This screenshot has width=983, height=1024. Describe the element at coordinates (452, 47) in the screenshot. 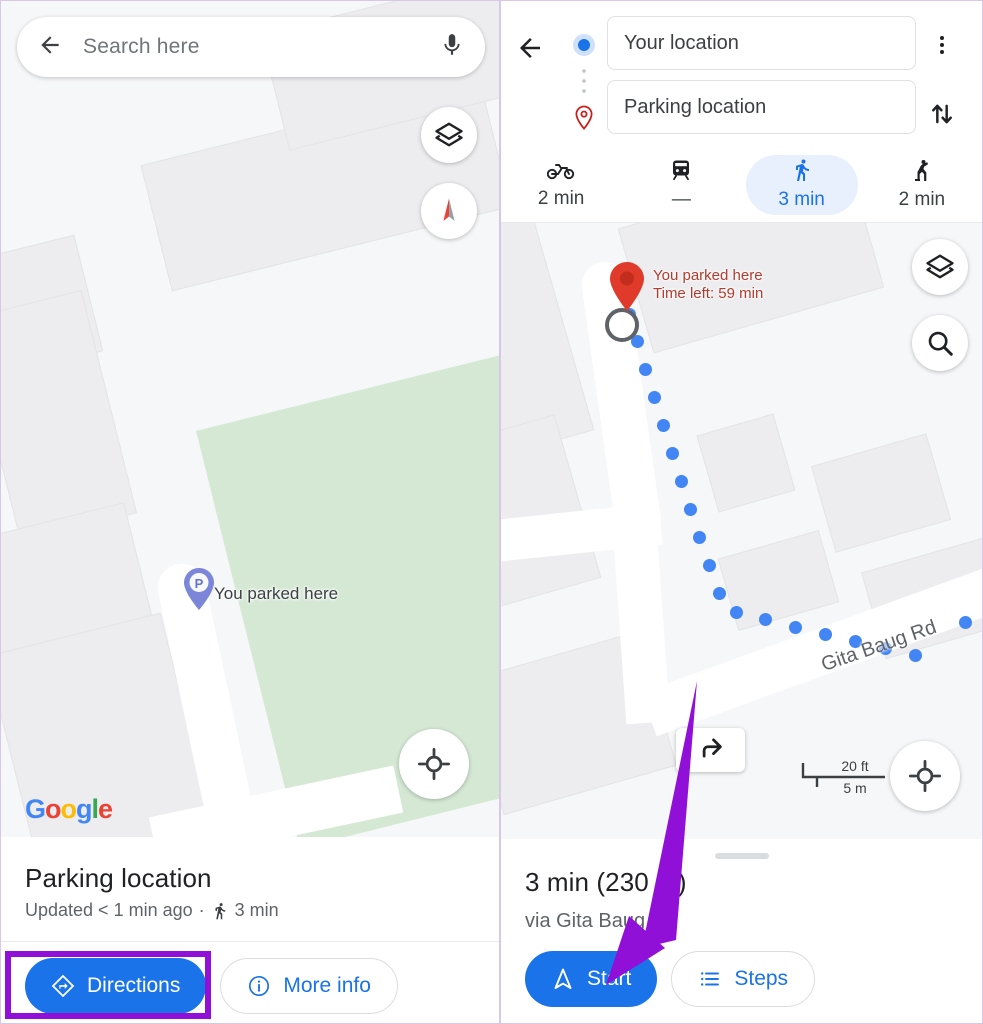

I see `microphone-icon` at that location.